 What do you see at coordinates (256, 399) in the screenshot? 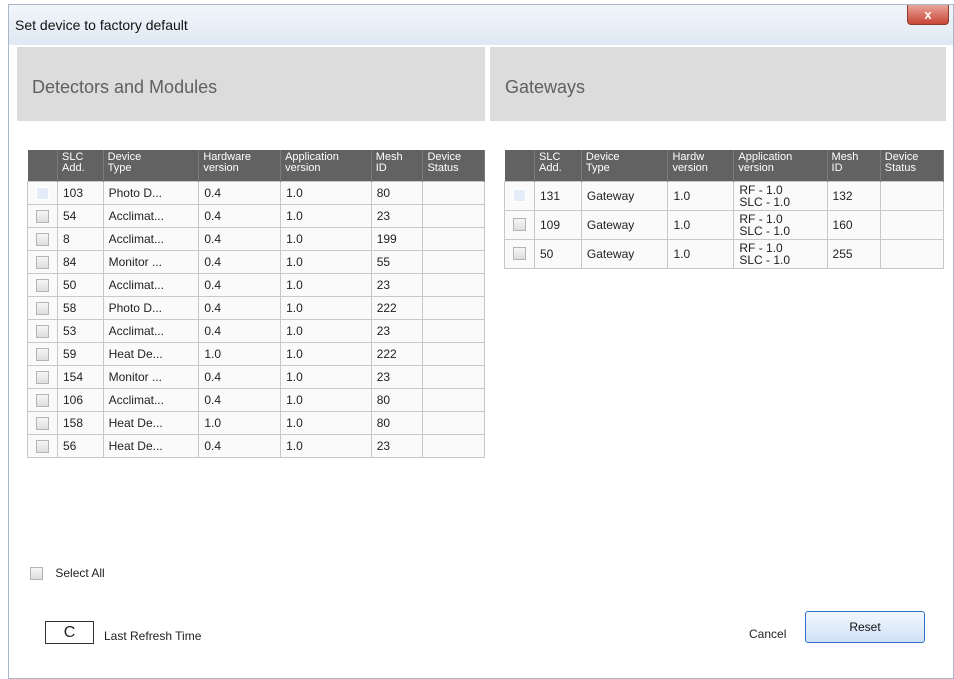
I see `table-row: 106 Acclimat... 0.4 1.0 80` at bounding box center [256, 399].